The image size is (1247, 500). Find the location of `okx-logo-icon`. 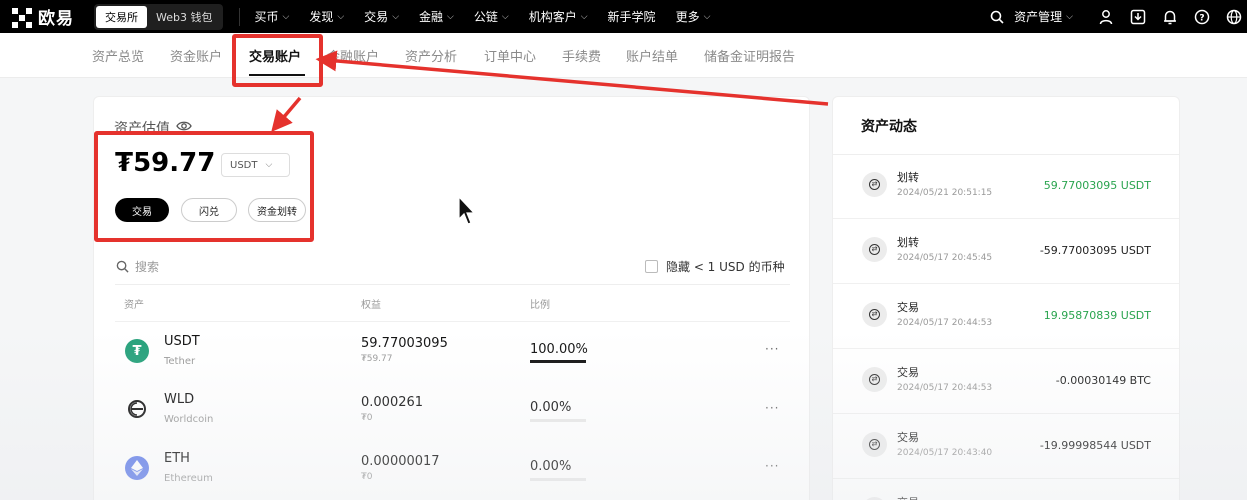

okx-logo-icon is located at coordinates (23, 17).